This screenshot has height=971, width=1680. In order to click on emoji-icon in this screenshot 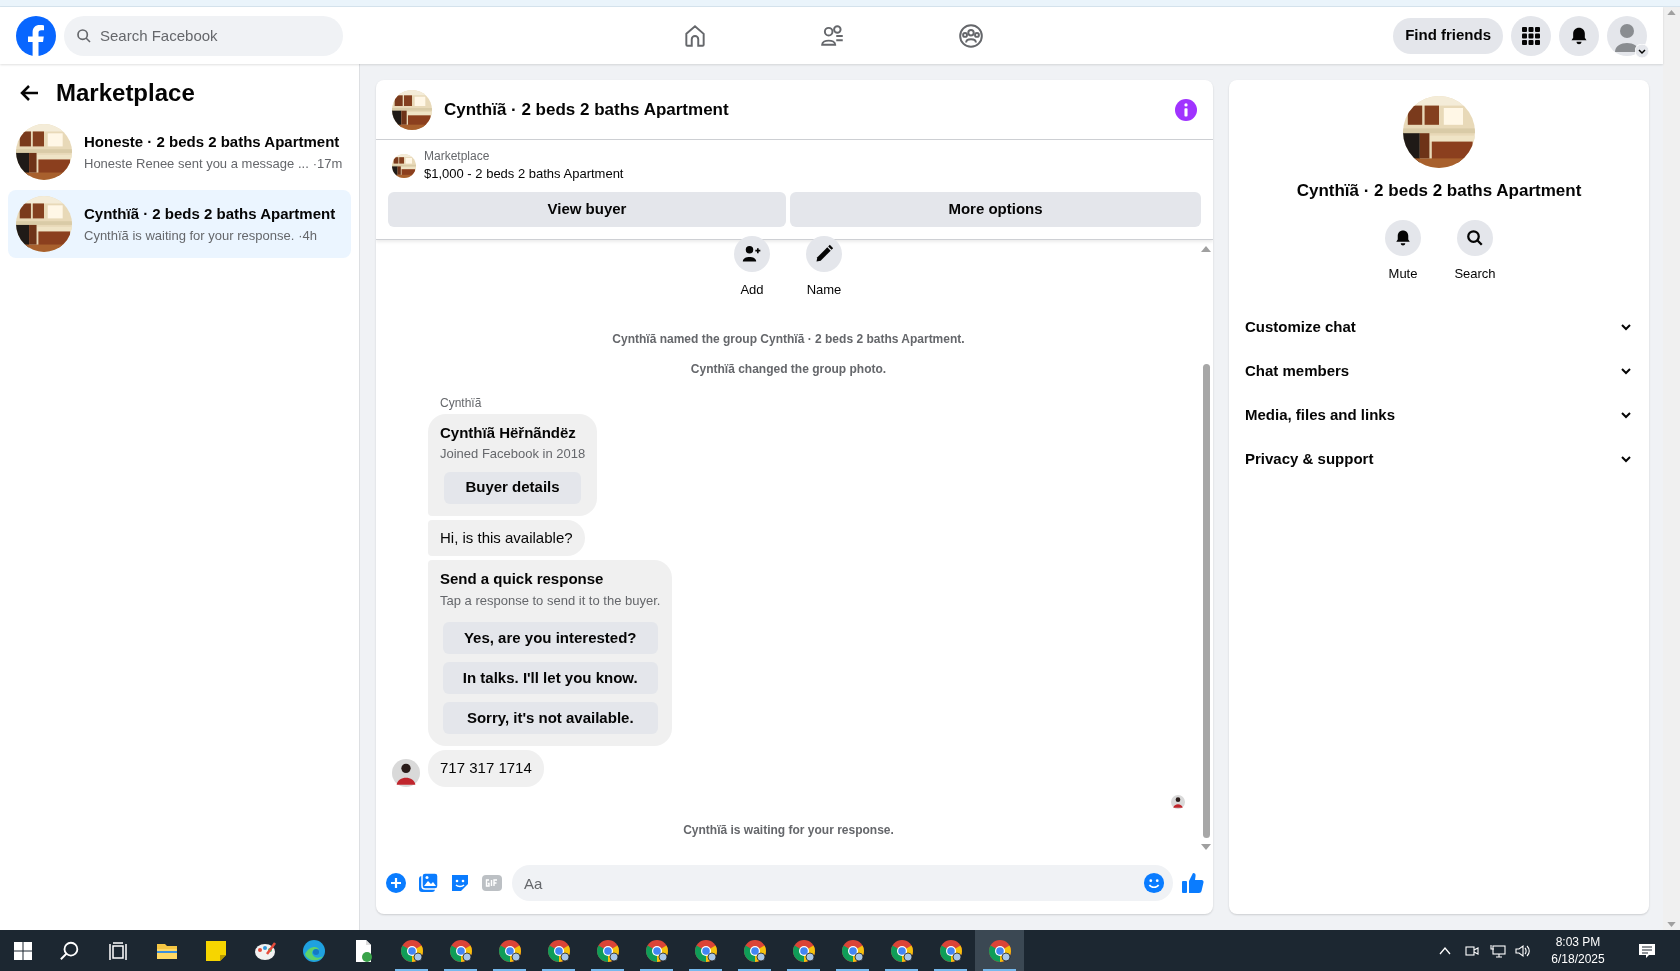, I will do `click(1154, 883)`.